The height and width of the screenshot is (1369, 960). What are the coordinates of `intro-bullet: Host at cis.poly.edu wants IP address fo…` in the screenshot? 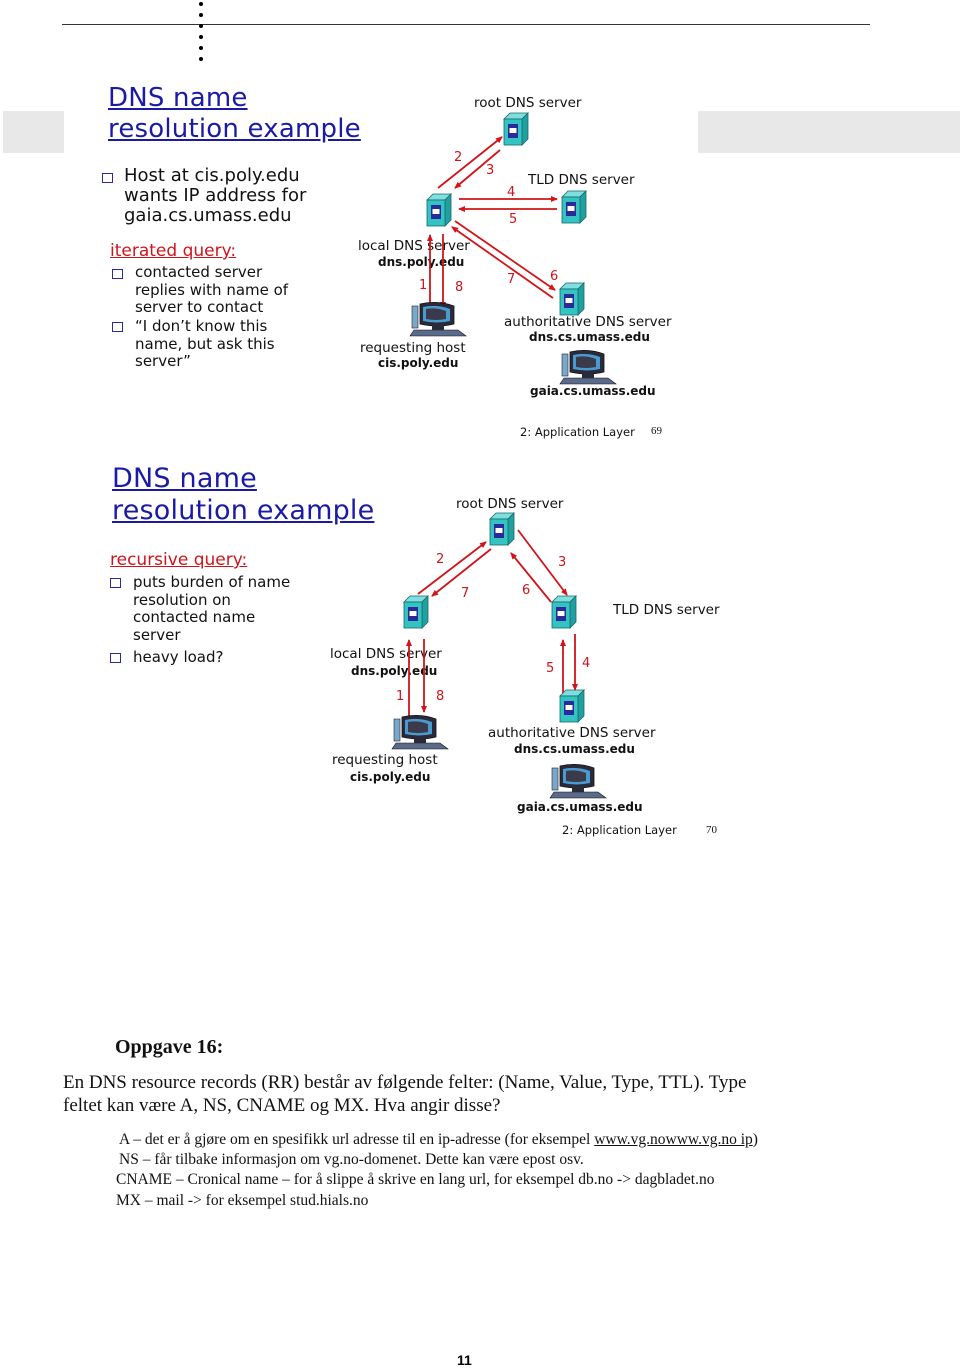 It's located at (215, 195).